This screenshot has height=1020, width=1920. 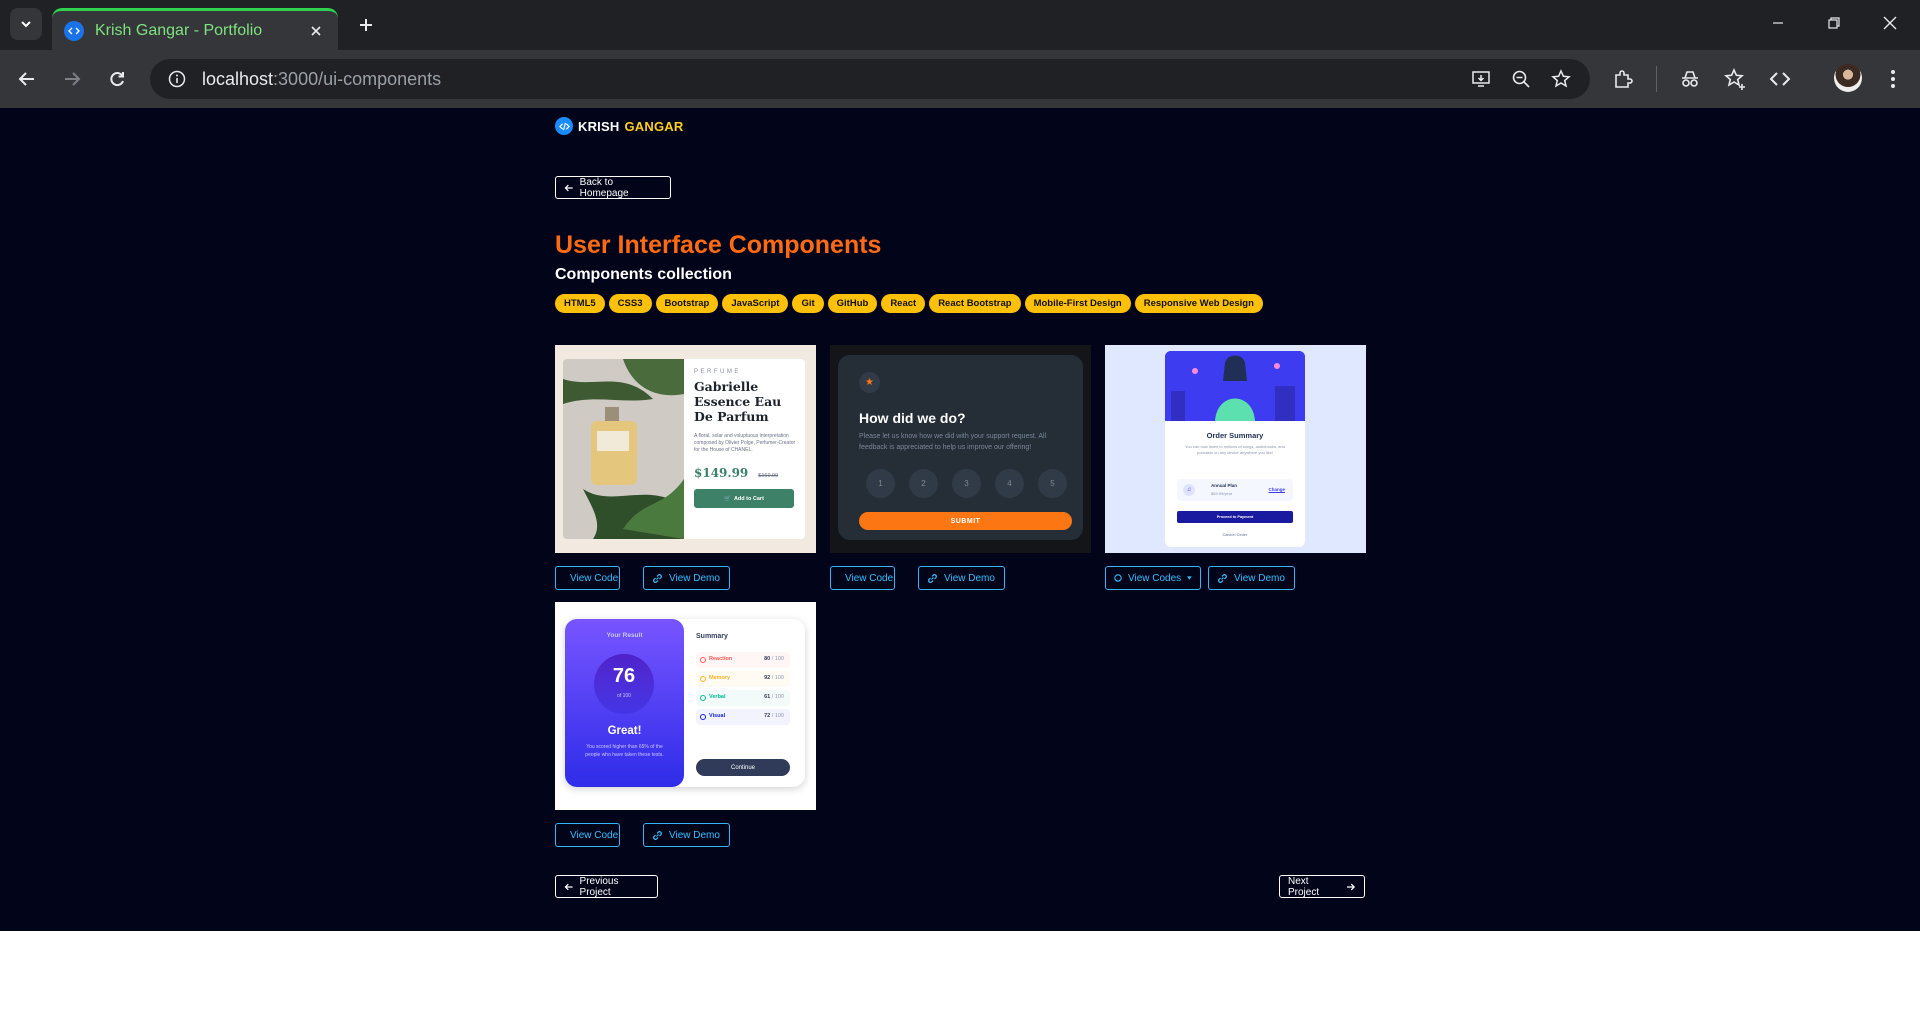 What do you see at coordinates (923, 483) in the screenshot?
I see `rating-option: 2` at bounding box center [923, 483].